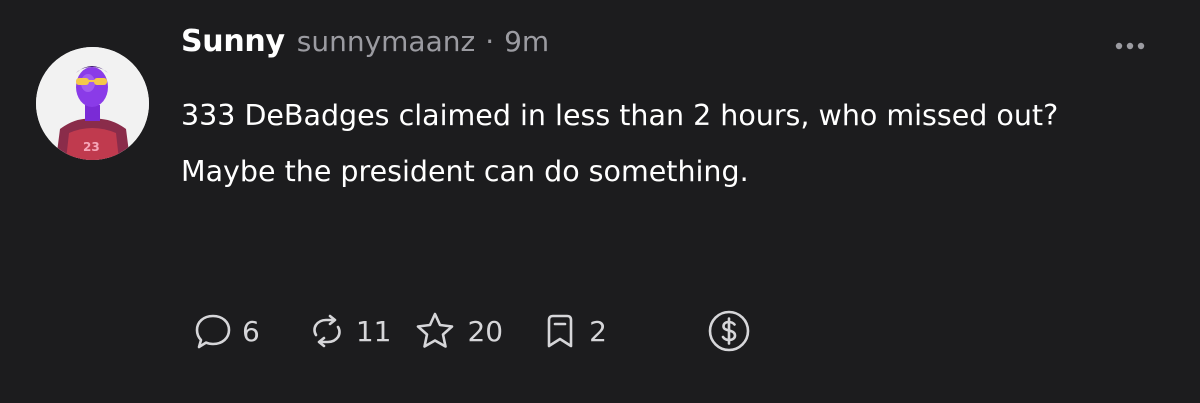 This screenshot has width=1200, height=403. What do you see at coordinates (251, 331) in the screenshot?
I see `reply-count: 6` at bounding box center [251, 331].